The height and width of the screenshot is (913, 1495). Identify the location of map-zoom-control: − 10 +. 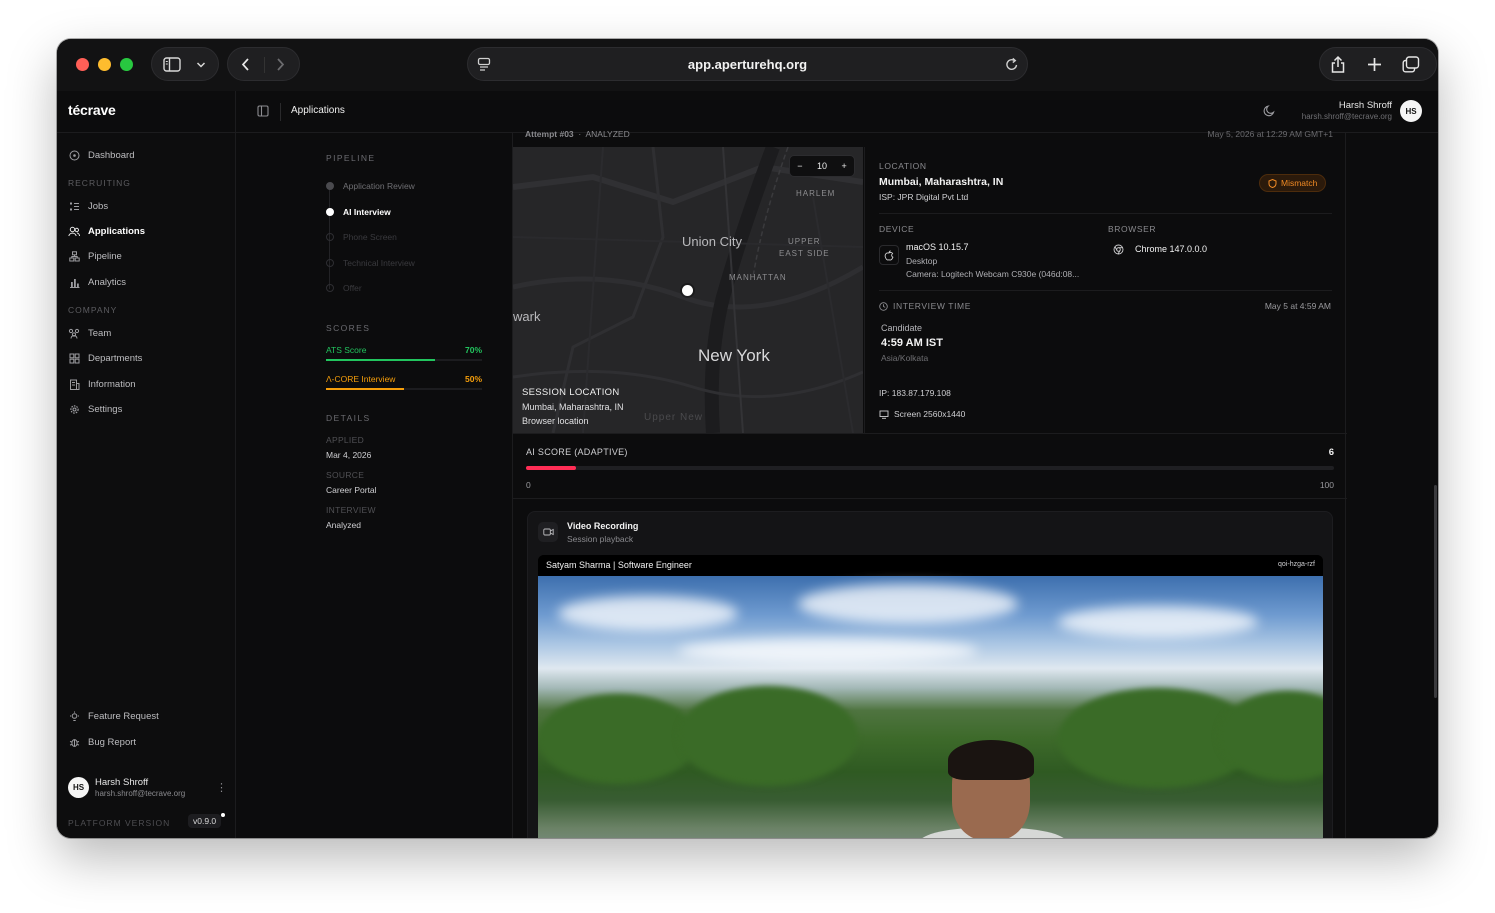
(822, 166).